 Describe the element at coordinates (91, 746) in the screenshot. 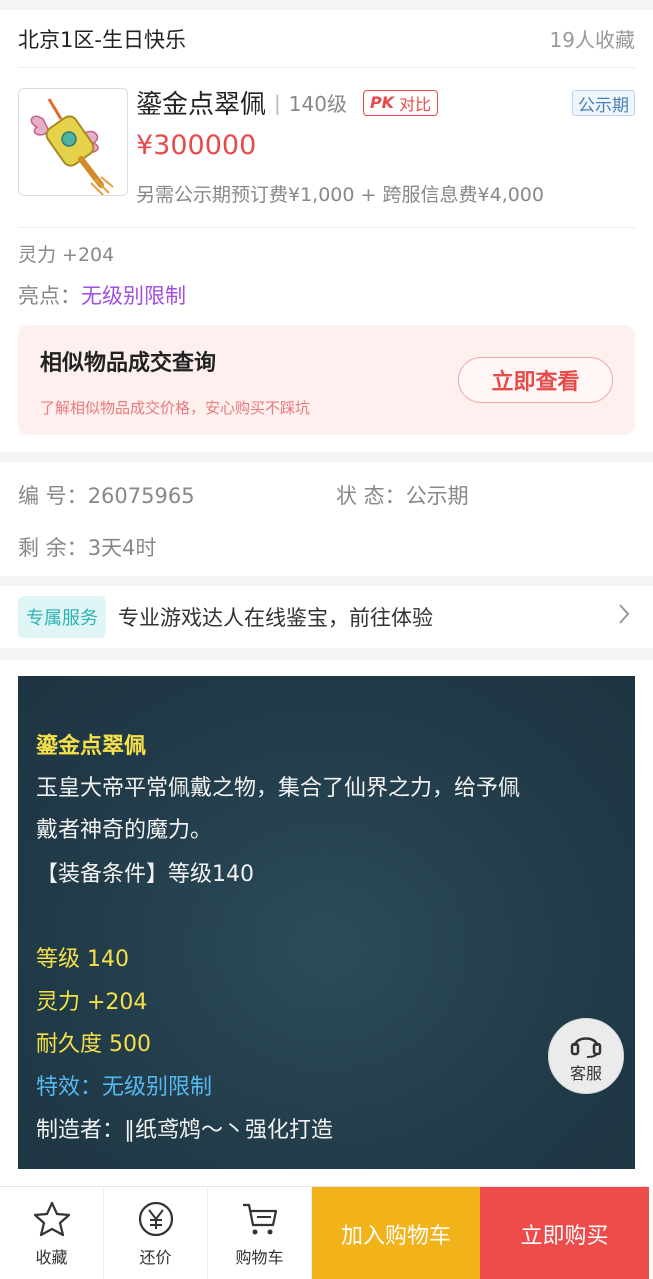

I see `desc-item-name: 鎏金点翠佩` at that location.